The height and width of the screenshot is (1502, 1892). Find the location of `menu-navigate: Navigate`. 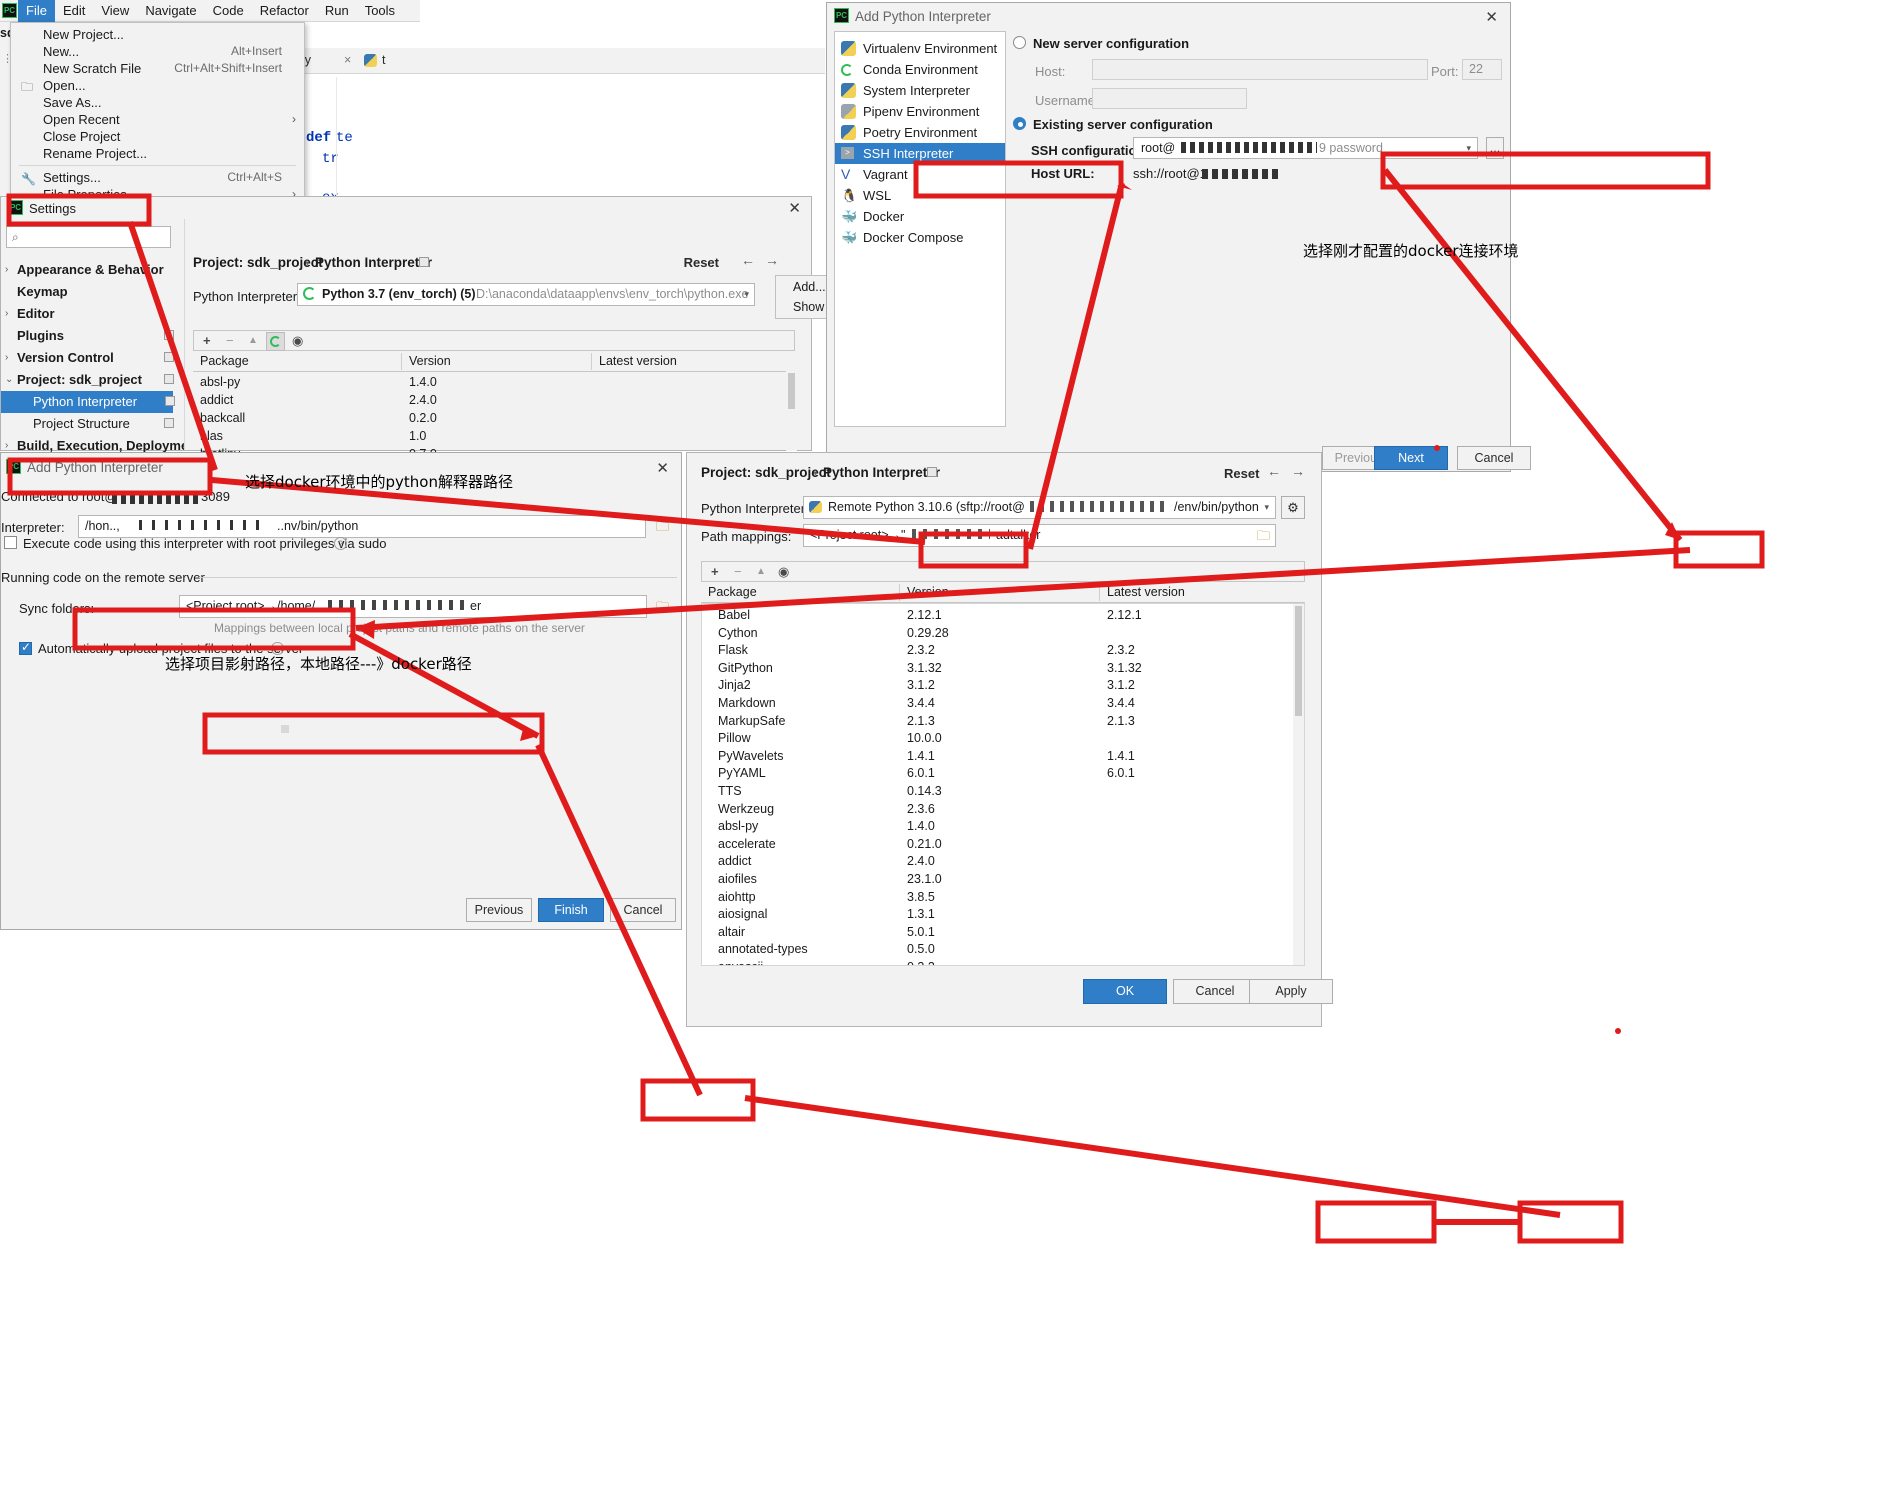

menu-navigate: Navigate is located at coordinates (170, 11).